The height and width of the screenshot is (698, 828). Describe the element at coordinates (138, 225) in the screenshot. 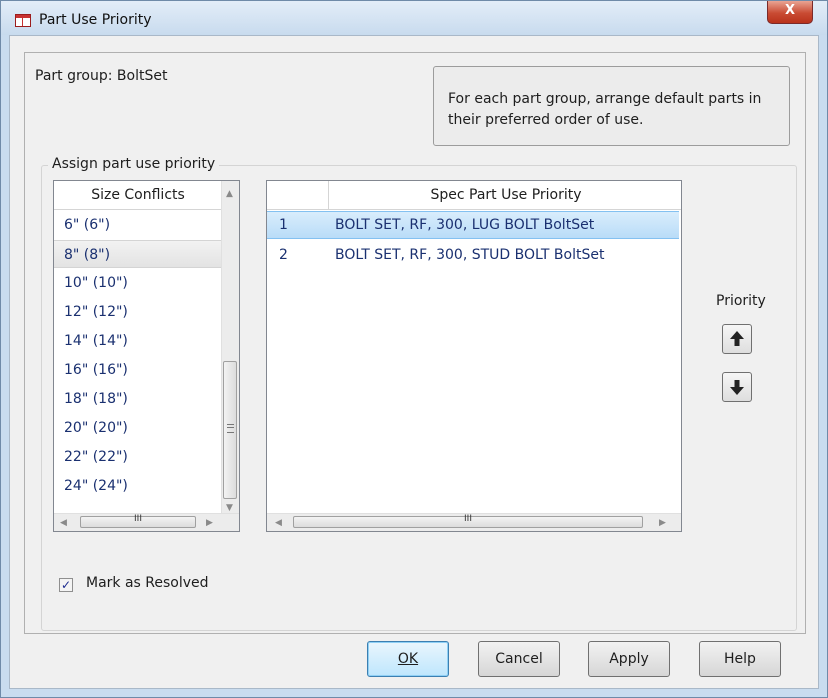

I see `size-conflict-item: 6" (6")` at that location.